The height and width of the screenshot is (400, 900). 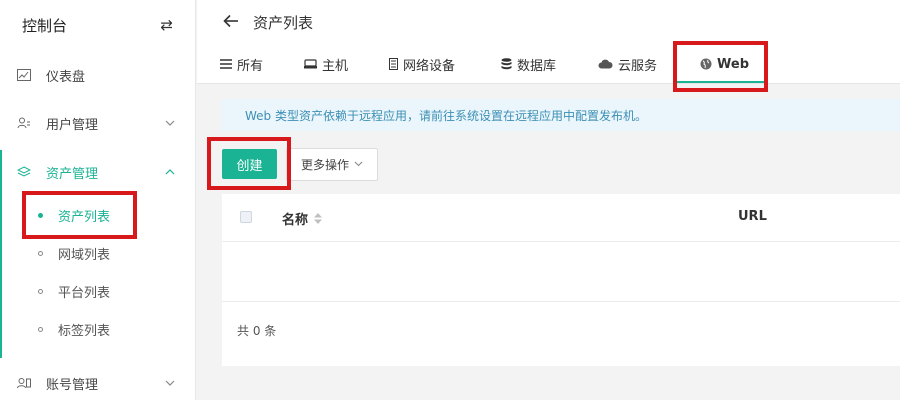 I want to click on sidebar-subitem-label: 标签列表, so click(x=84, y=331).